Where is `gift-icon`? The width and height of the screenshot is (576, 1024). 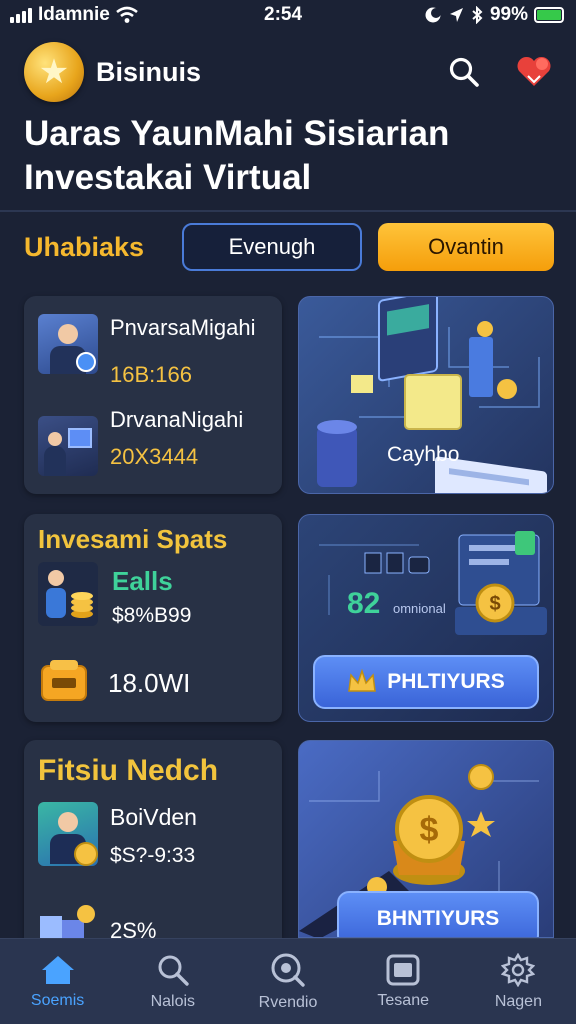
gift-icon is located at coordinates (68, 921).